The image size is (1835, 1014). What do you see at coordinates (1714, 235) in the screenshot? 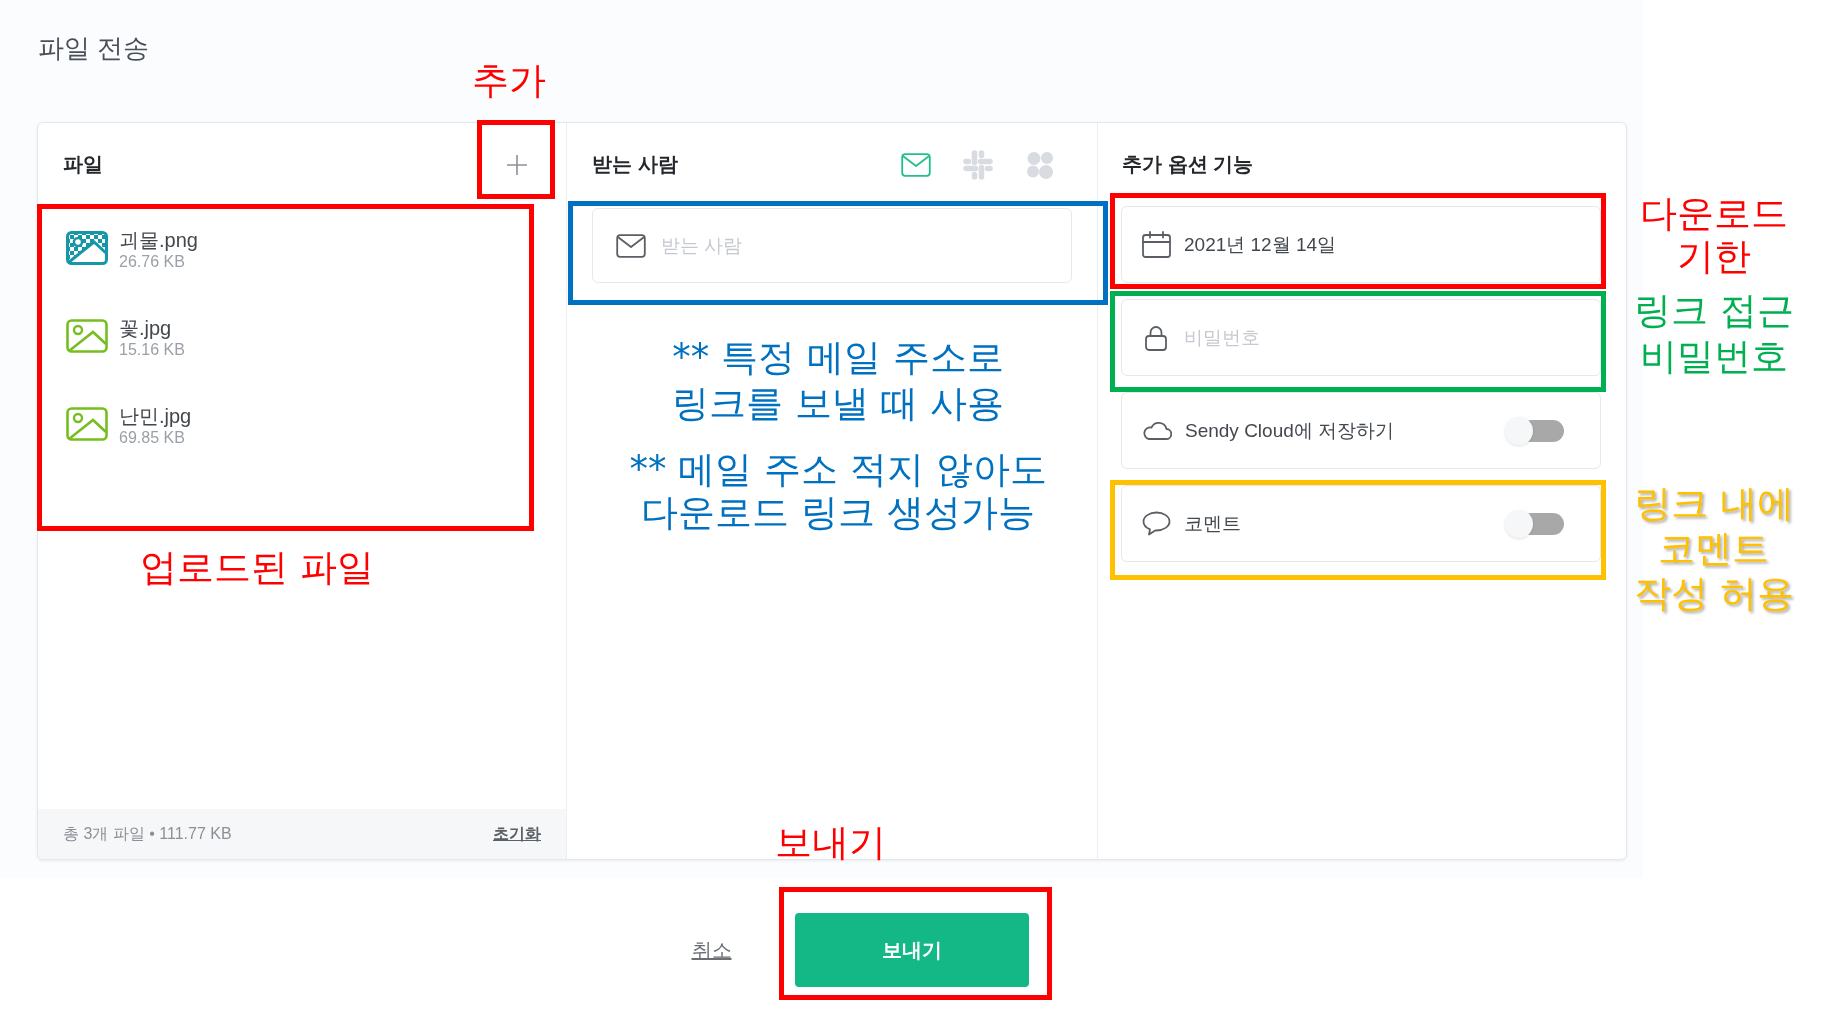
I see `annotation-label: 다운로드 기한` at bounding box center [1714, 235].